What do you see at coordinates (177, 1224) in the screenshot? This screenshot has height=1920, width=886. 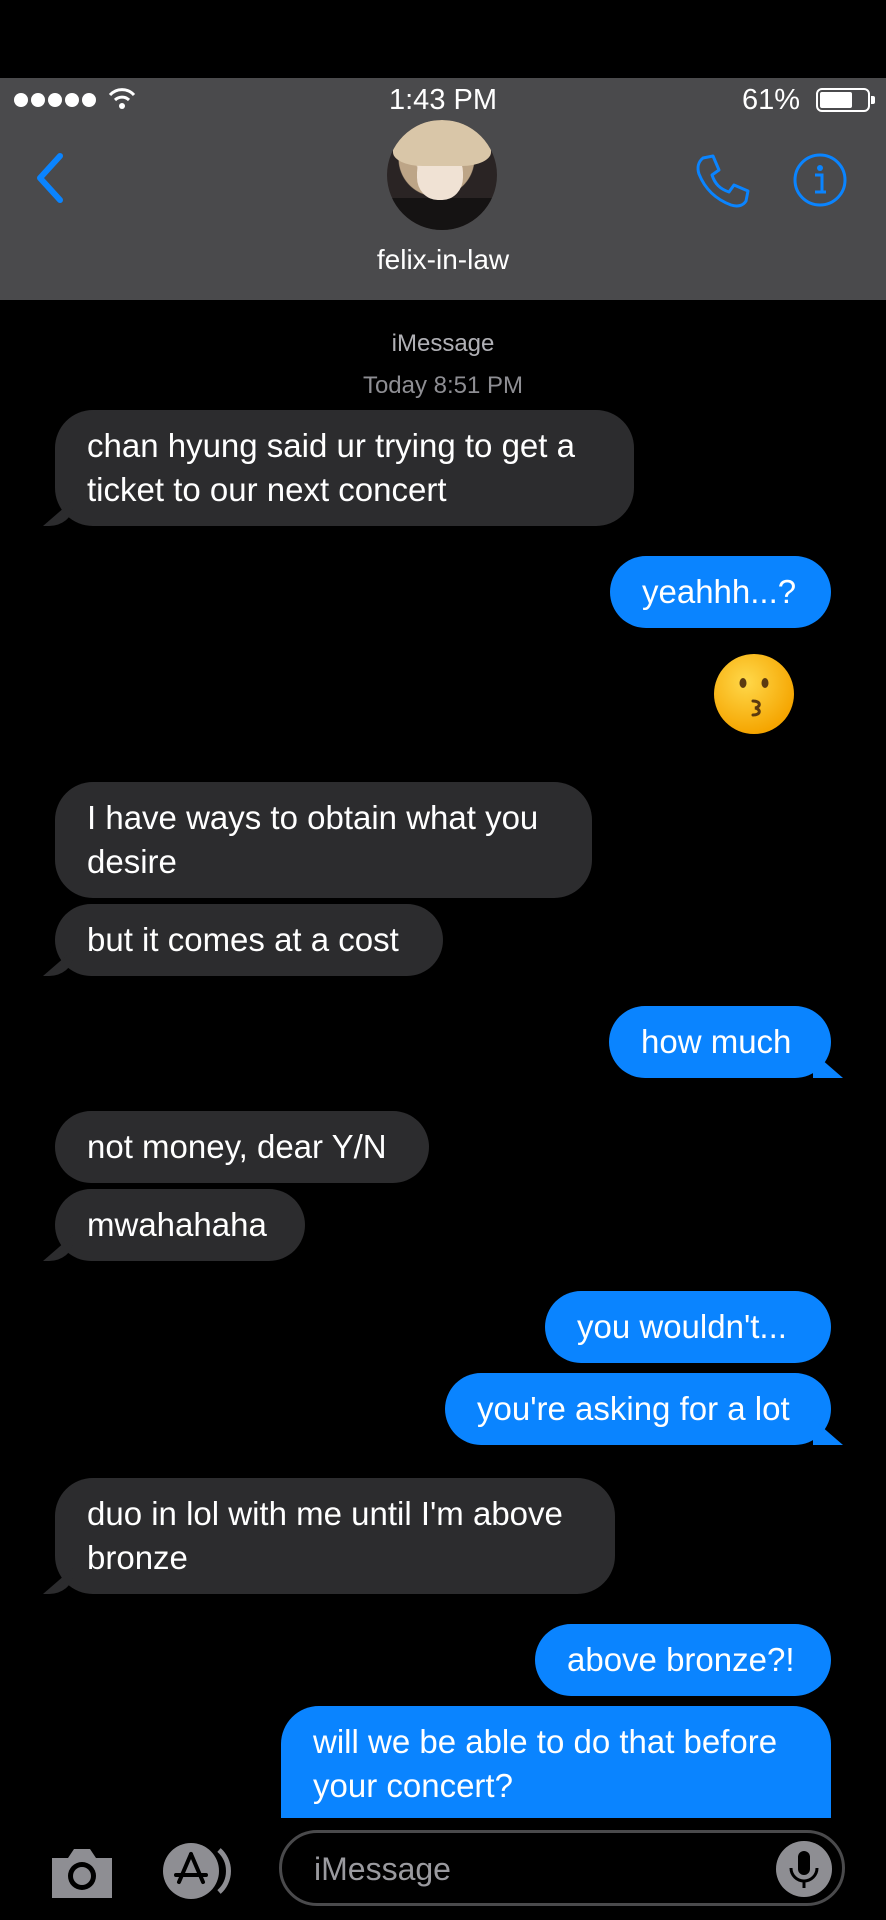 I see `message-line: mwahahaha` at bounding box center [177, 1224].